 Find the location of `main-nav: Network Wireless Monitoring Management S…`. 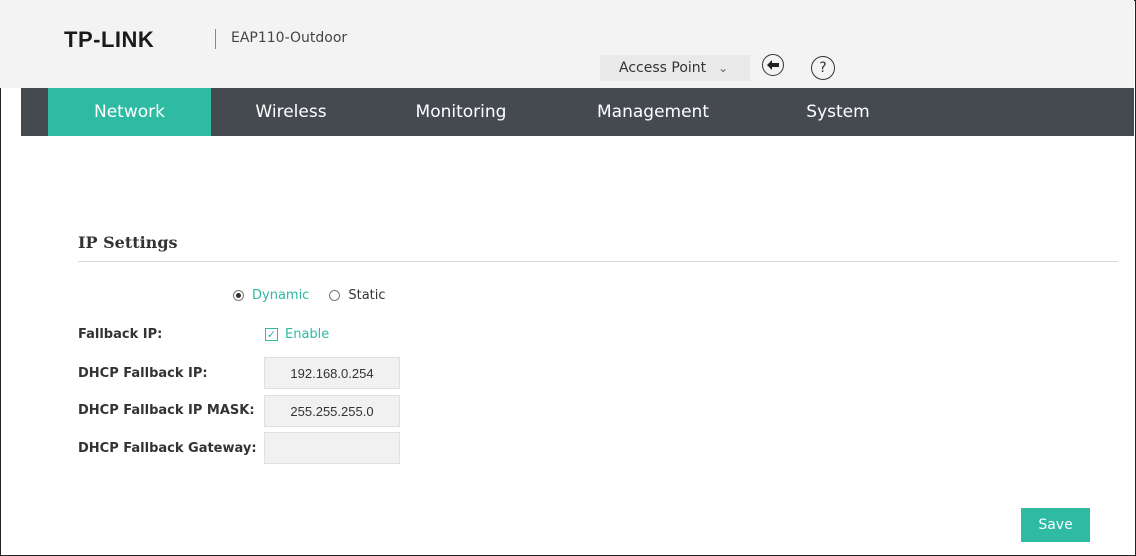

main-nav: Network Wireless Monitoring Management S… is located at coordinates (577, 112).